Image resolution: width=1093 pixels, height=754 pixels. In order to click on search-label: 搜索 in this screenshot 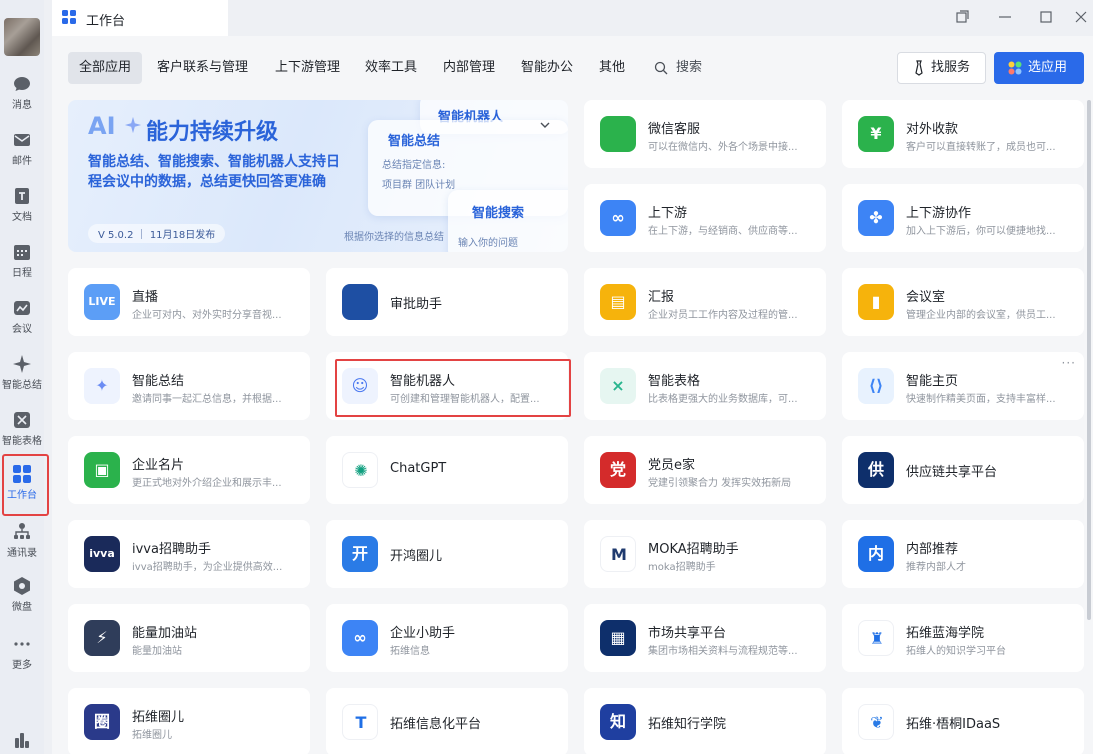, I will do `click(689, 67)`.